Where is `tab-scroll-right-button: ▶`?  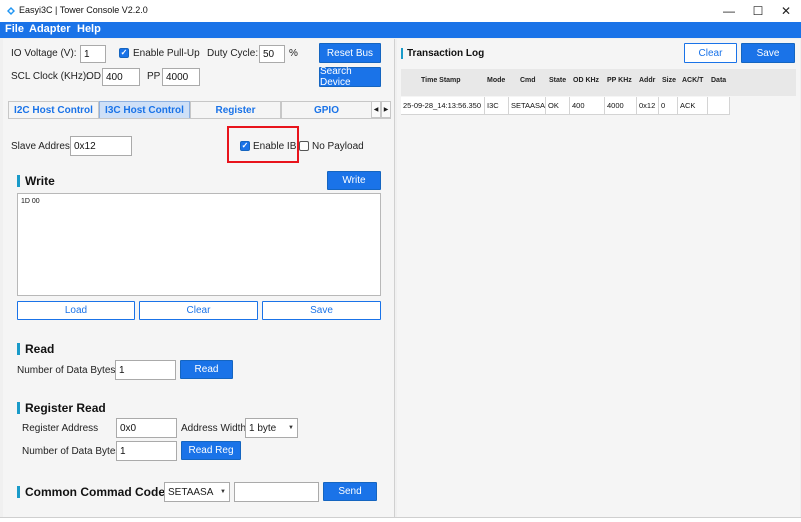 tab-scroll-right-button: ▶ is located at coordinates (386, 109).